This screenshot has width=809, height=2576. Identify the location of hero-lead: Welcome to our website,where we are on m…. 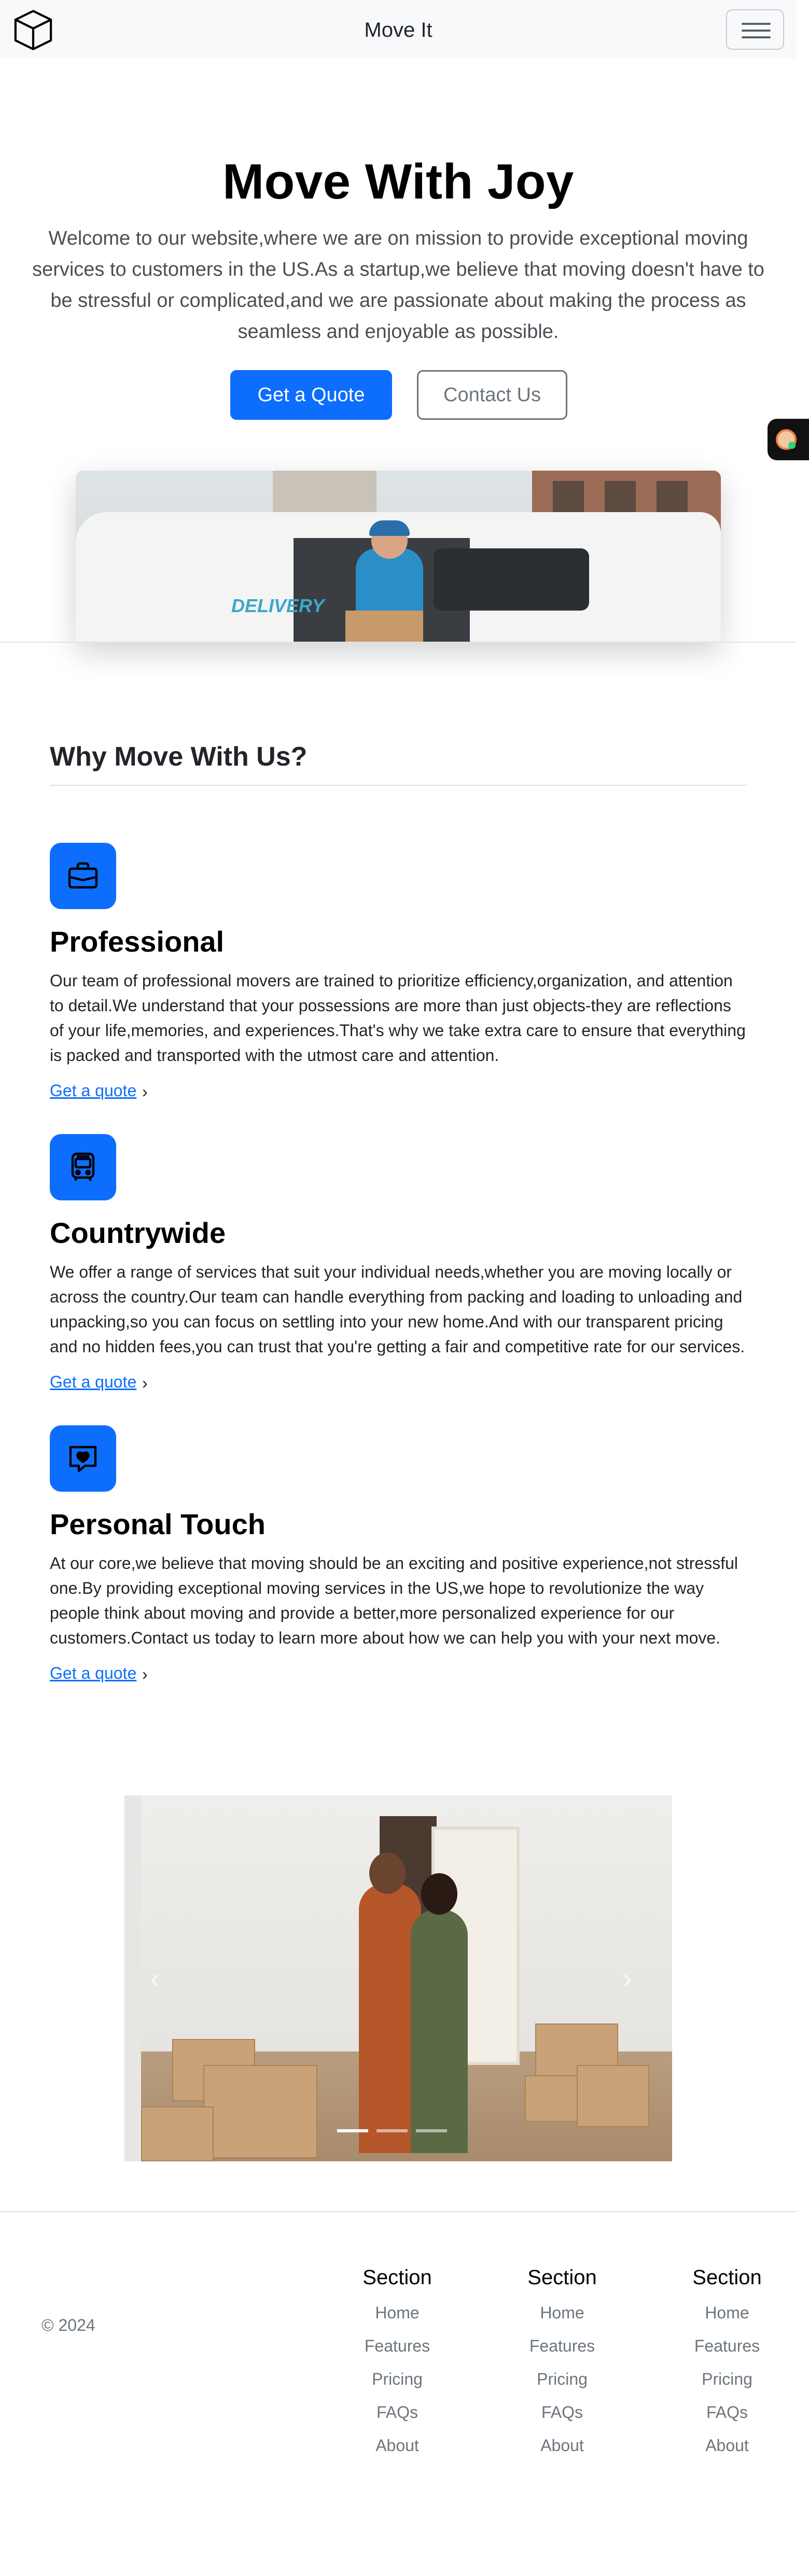
(398, 285).